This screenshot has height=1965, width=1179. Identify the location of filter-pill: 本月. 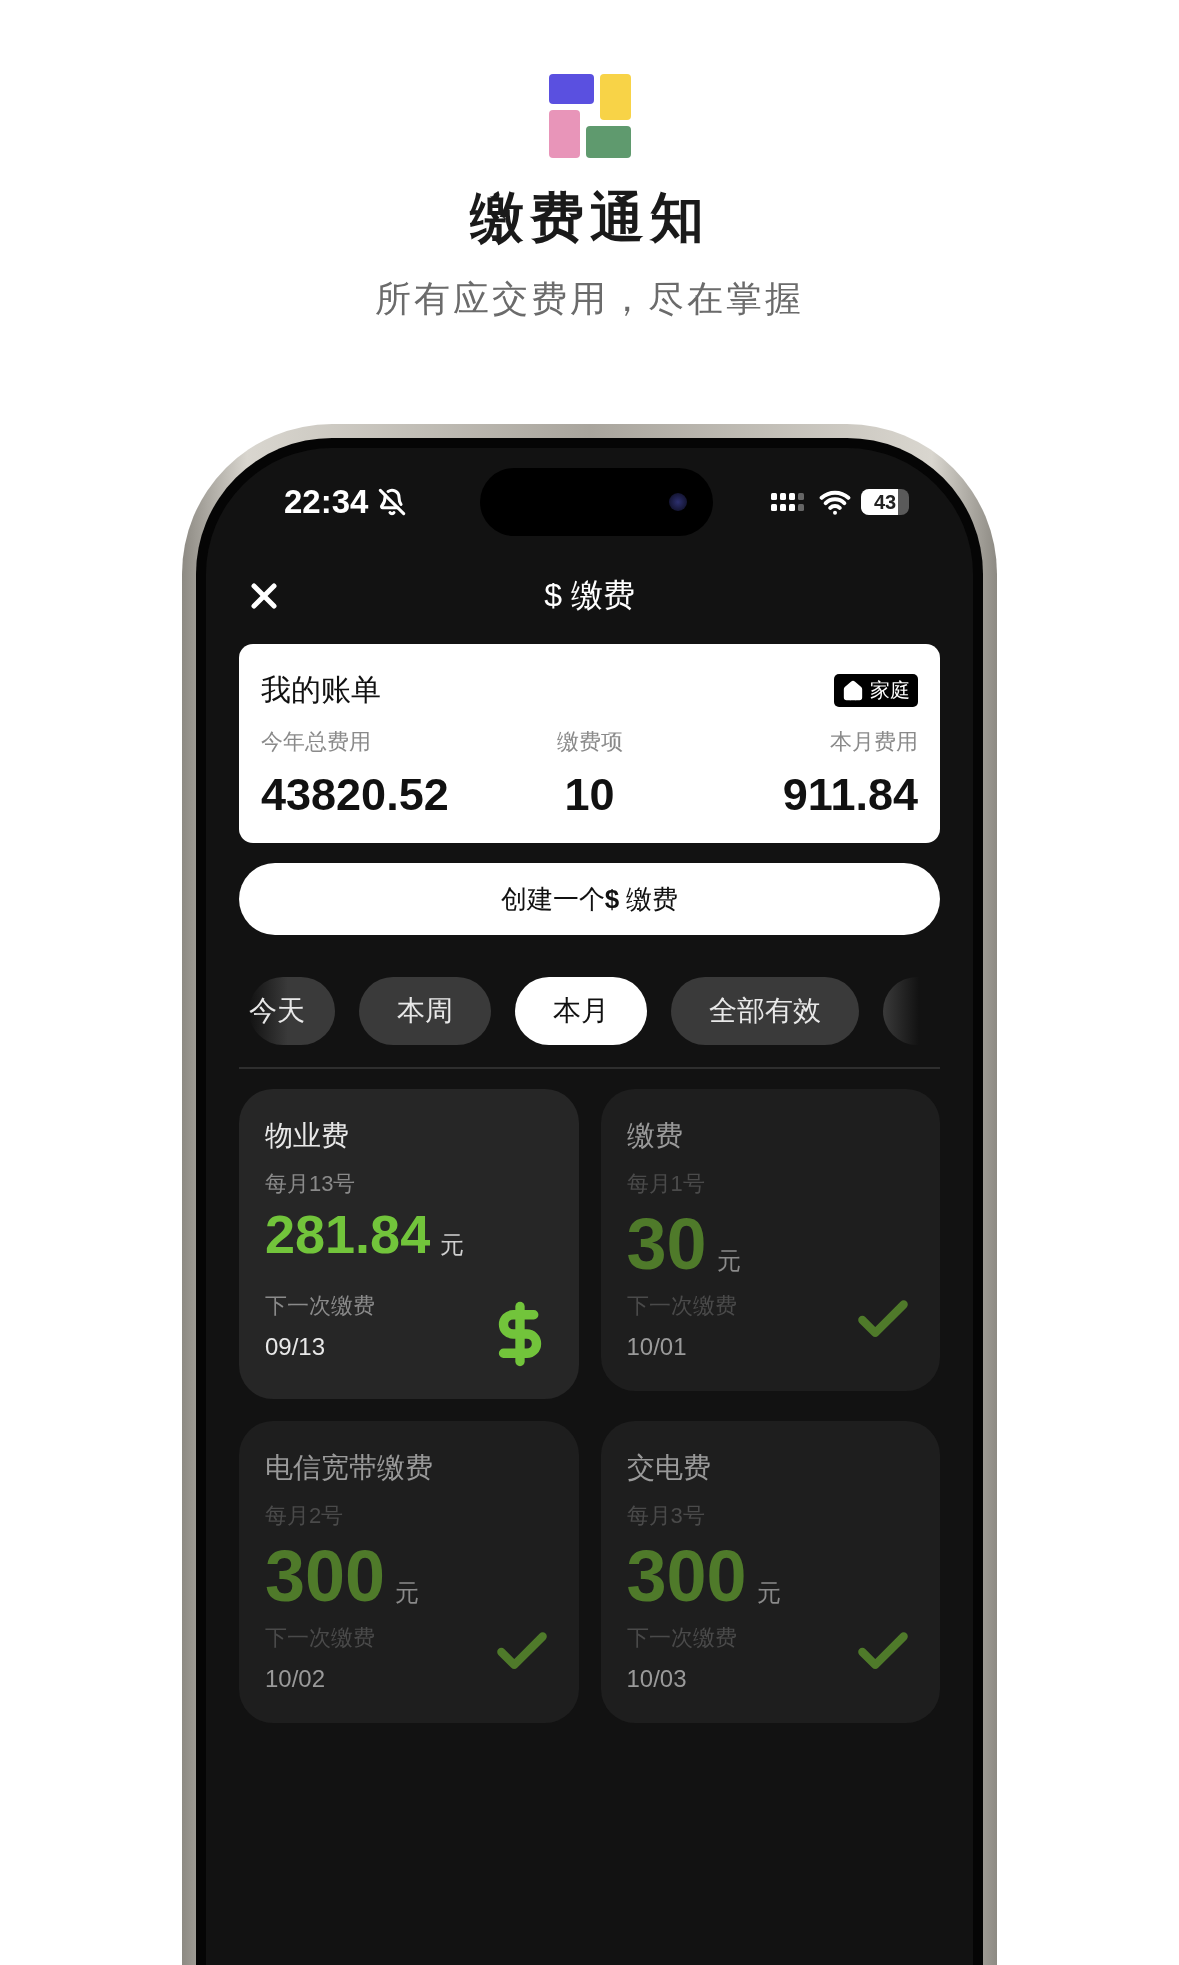
(581, 1011).